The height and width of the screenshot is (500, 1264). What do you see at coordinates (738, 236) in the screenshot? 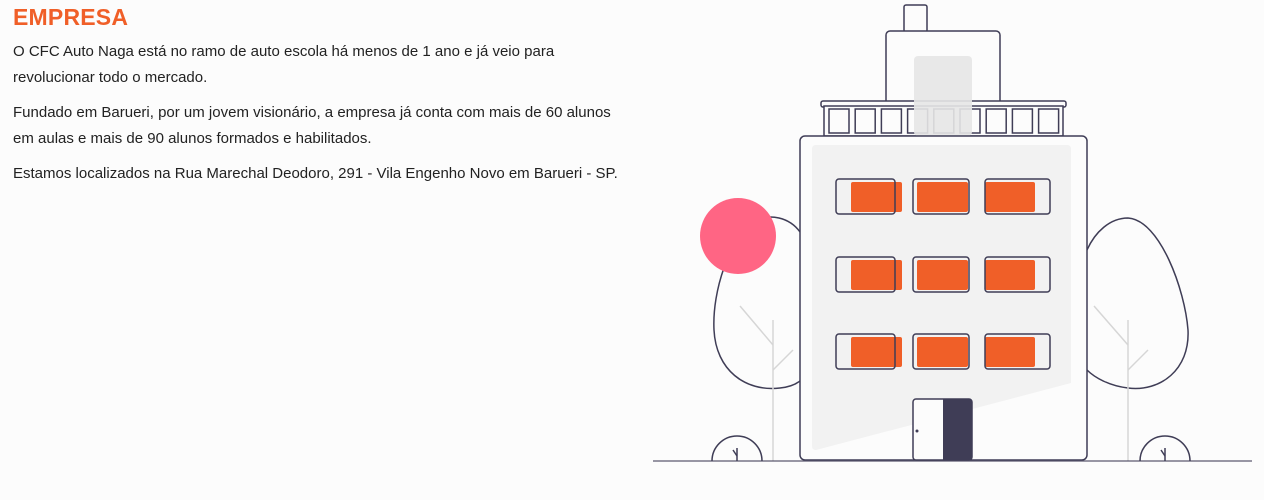
I see `sun-icon` at bounding box center [738, 236].